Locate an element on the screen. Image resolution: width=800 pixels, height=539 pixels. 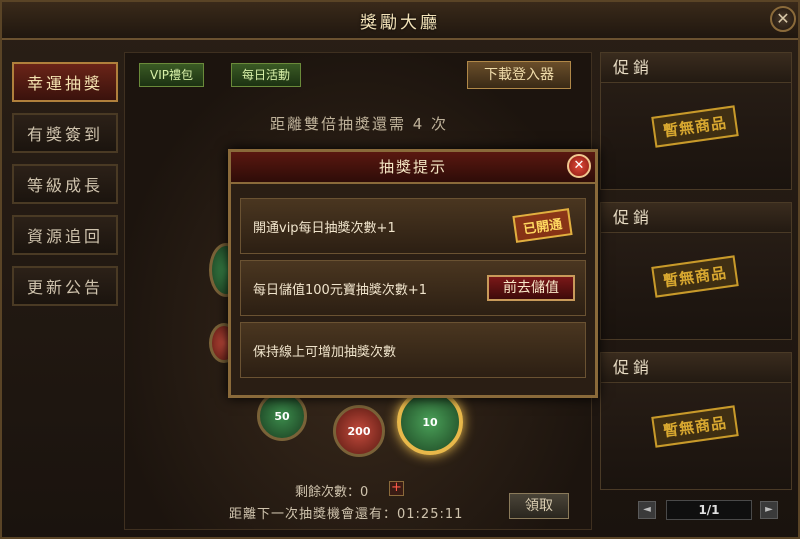
tip-row-online: 保持線上可增加抽獎次數 is located at coordinates (413, 350).